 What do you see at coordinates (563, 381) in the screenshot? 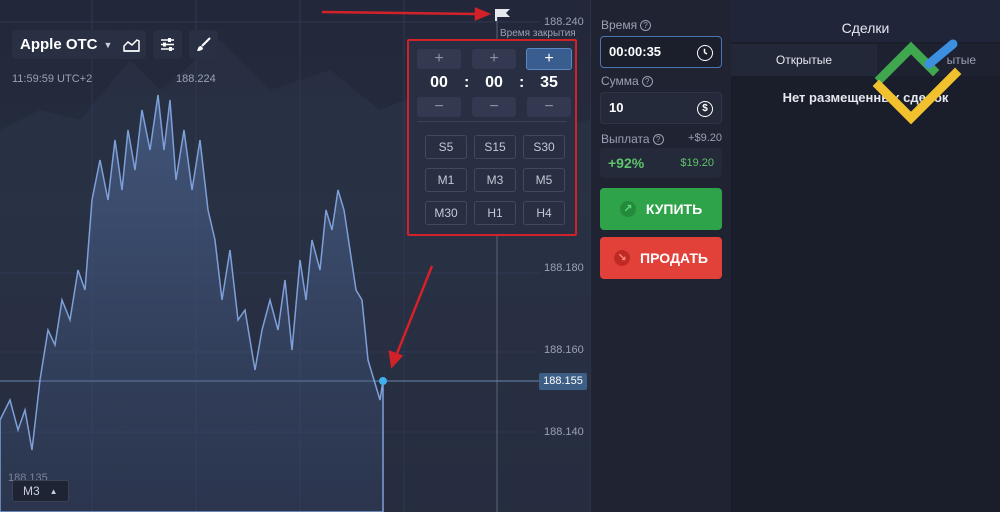
I see `current-price-badge: 188.155` at bounding box center [563, 381].